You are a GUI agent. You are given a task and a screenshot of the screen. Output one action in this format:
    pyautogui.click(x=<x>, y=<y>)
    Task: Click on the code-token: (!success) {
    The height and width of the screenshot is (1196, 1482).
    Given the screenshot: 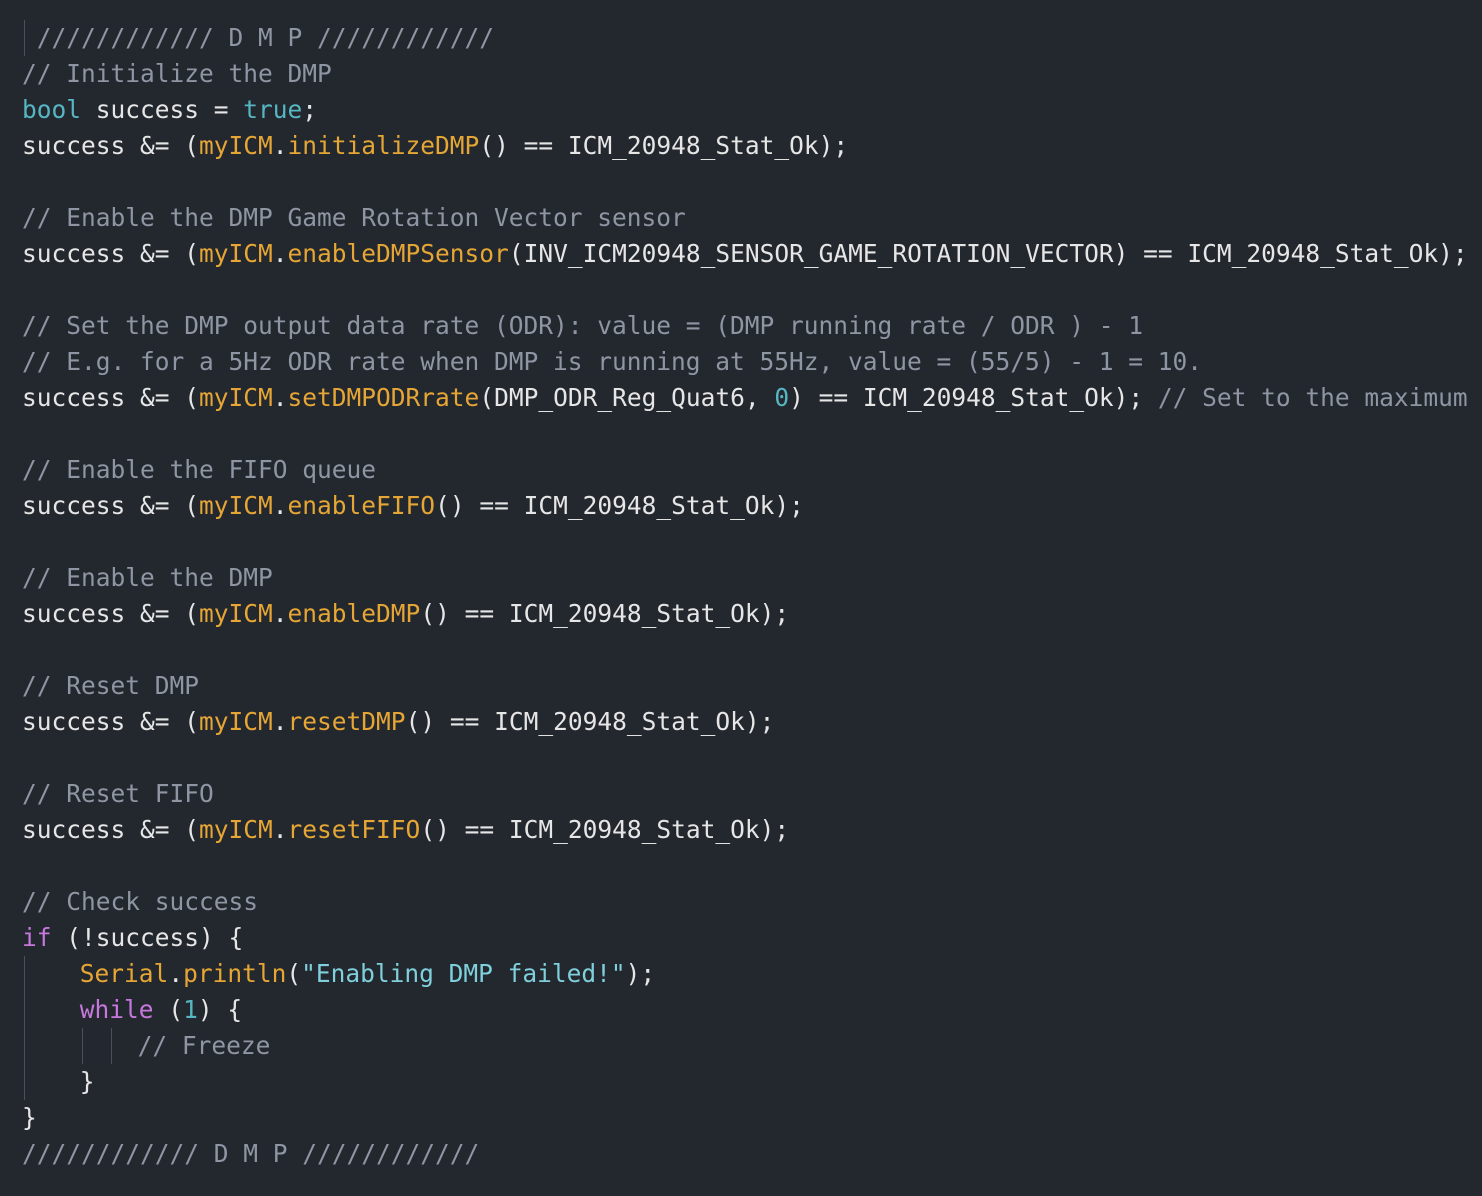 What is the action you would take?
    pyautogui.click(x=147, y=937)
    